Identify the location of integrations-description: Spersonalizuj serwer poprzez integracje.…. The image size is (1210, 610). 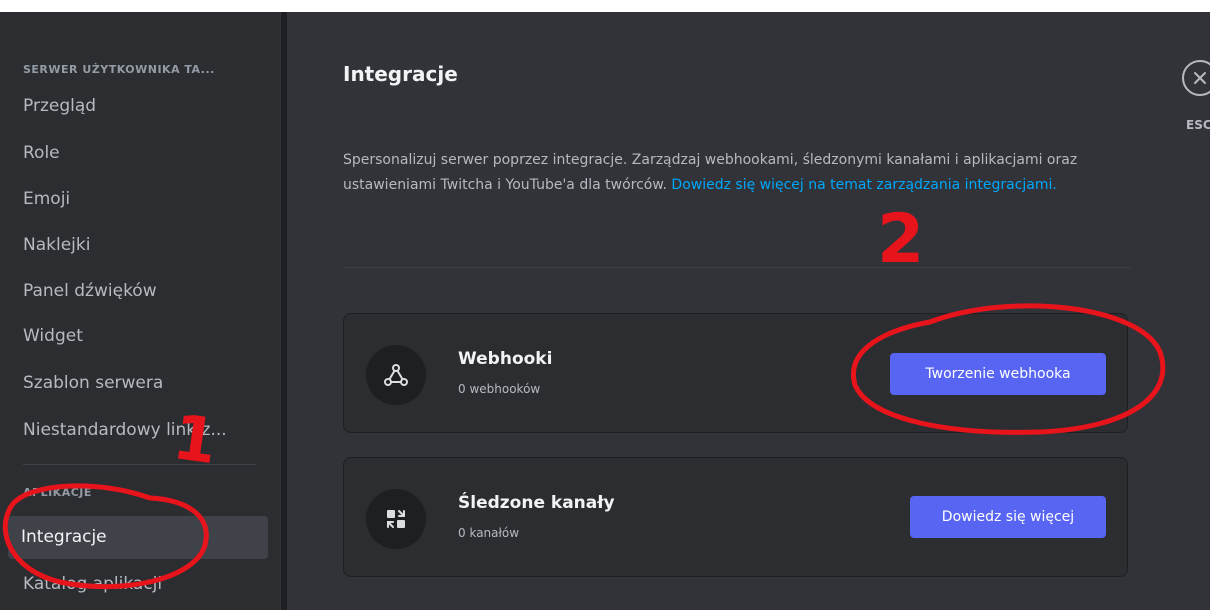
(738, 173).